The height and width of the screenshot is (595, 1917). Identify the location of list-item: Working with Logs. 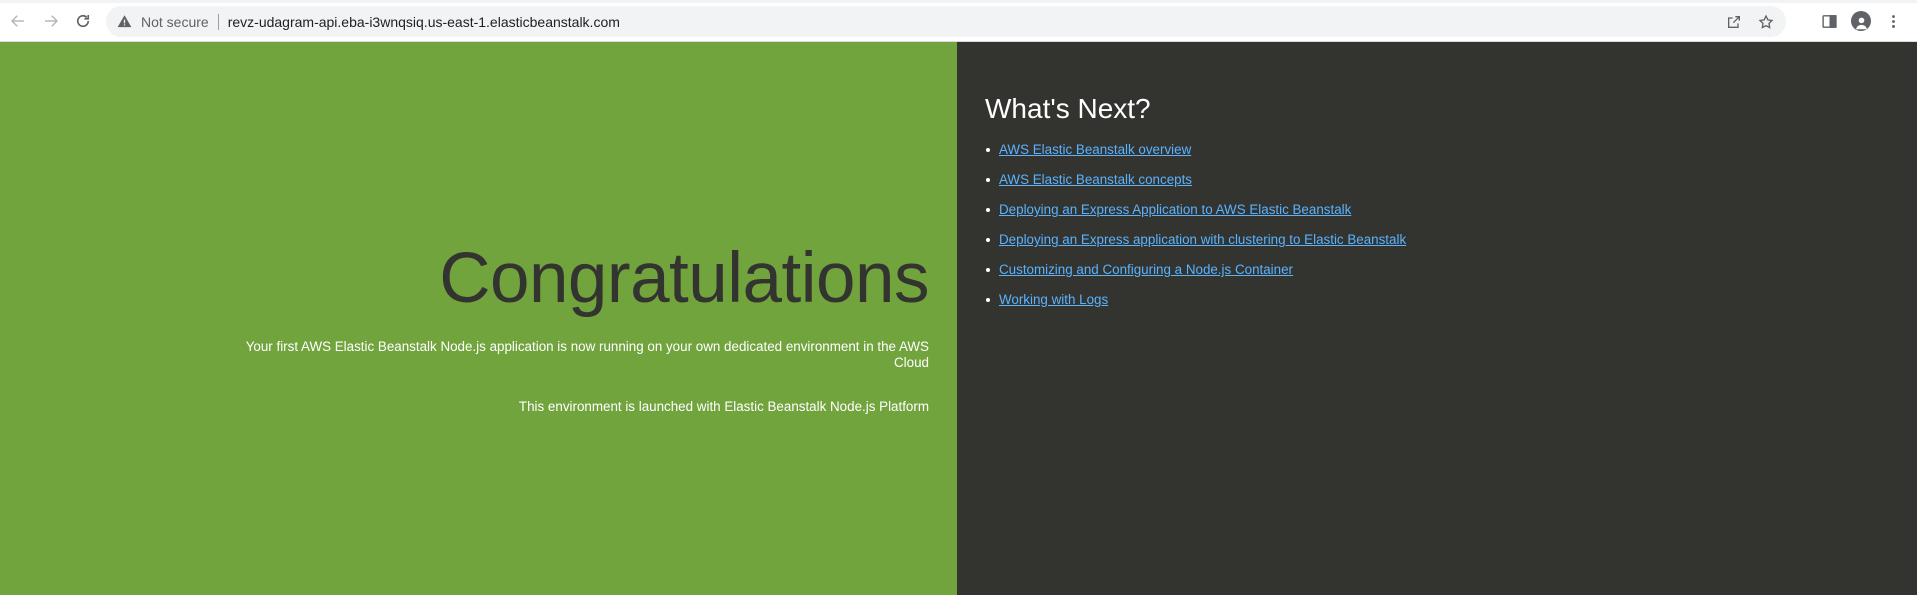
(1196, 300).